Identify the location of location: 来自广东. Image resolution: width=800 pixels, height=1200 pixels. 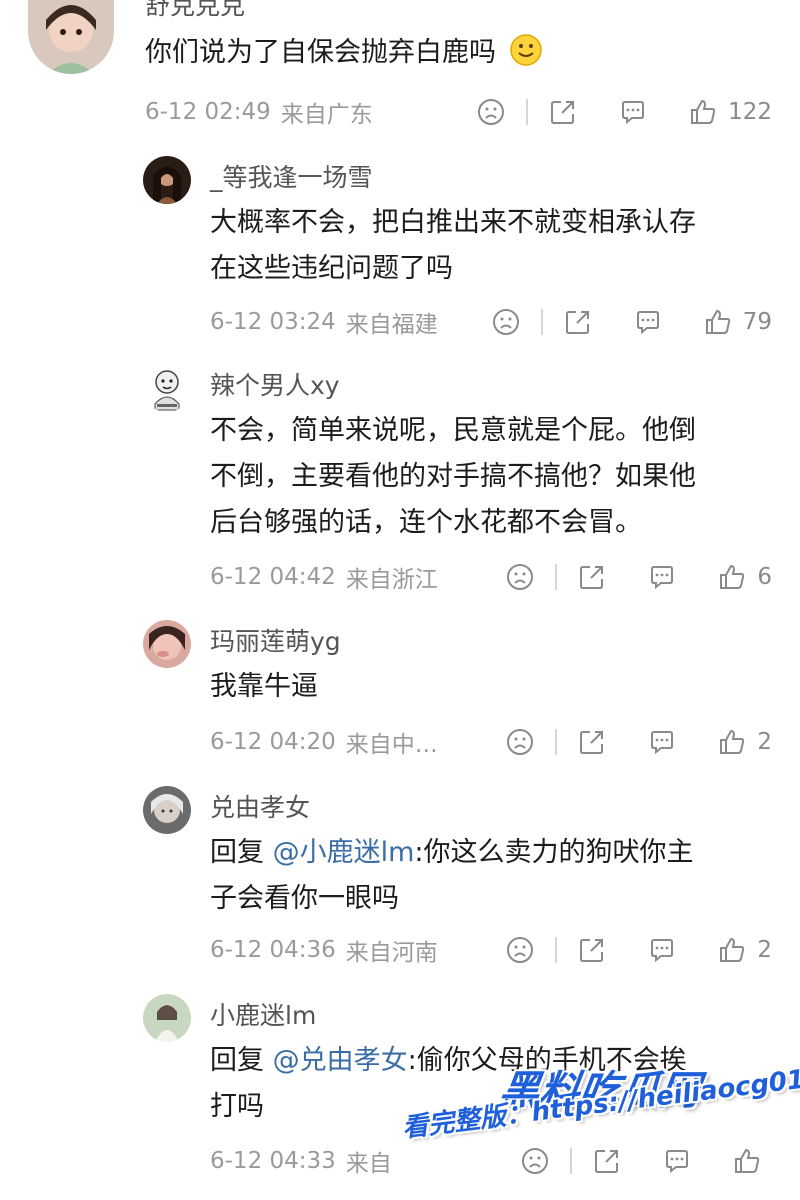
(326, 115).